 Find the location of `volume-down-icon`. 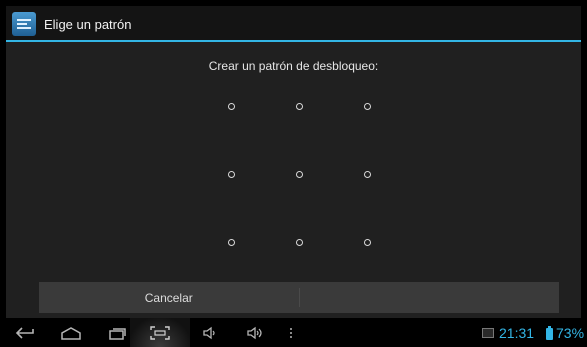

volume-down-icon is located at coordinates (210, 332).